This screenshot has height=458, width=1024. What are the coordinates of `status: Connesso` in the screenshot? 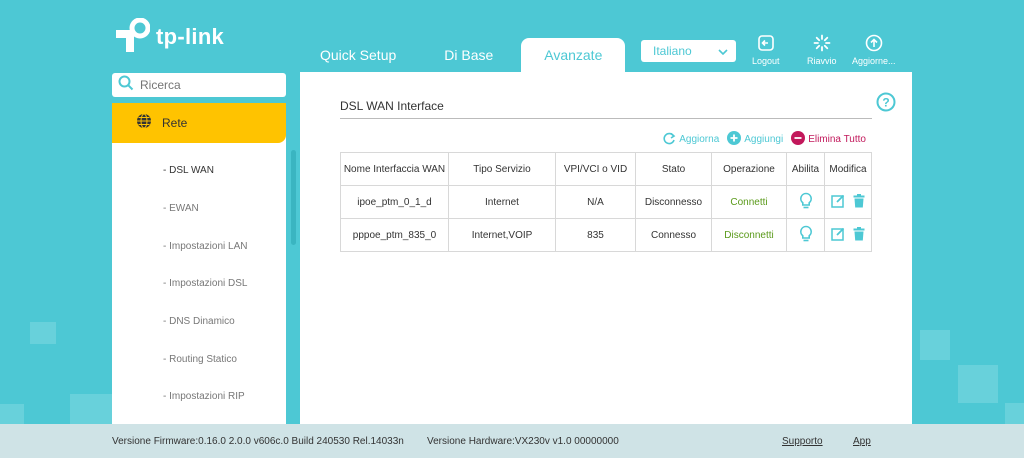 It's located at (673, 235).